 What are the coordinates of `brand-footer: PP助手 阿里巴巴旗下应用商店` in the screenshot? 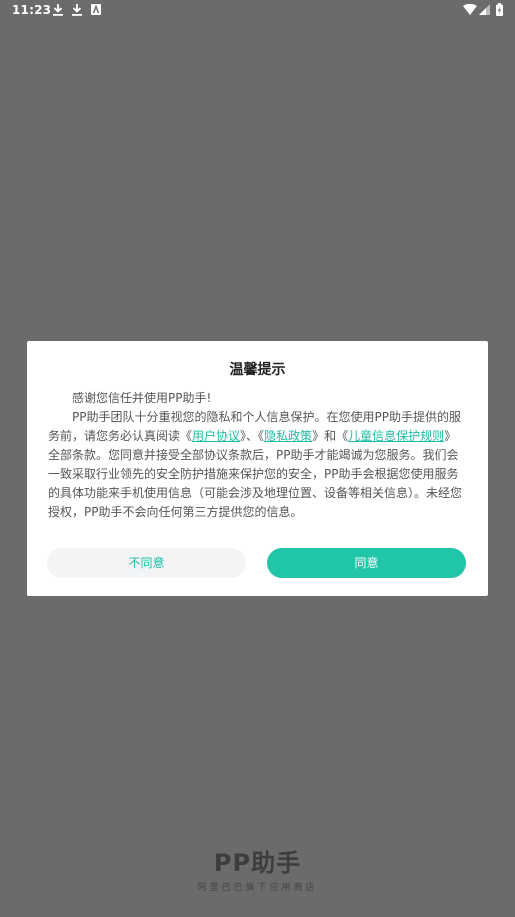 It's located at (257, 868).